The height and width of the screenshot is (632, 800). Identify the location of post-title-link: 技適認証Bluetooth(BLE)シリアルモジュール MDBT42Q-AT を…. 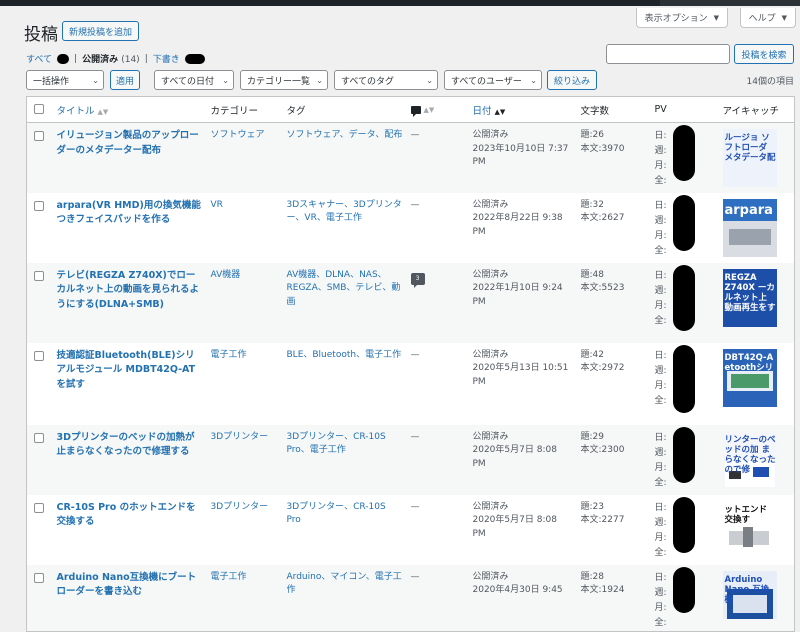
(126, 370).